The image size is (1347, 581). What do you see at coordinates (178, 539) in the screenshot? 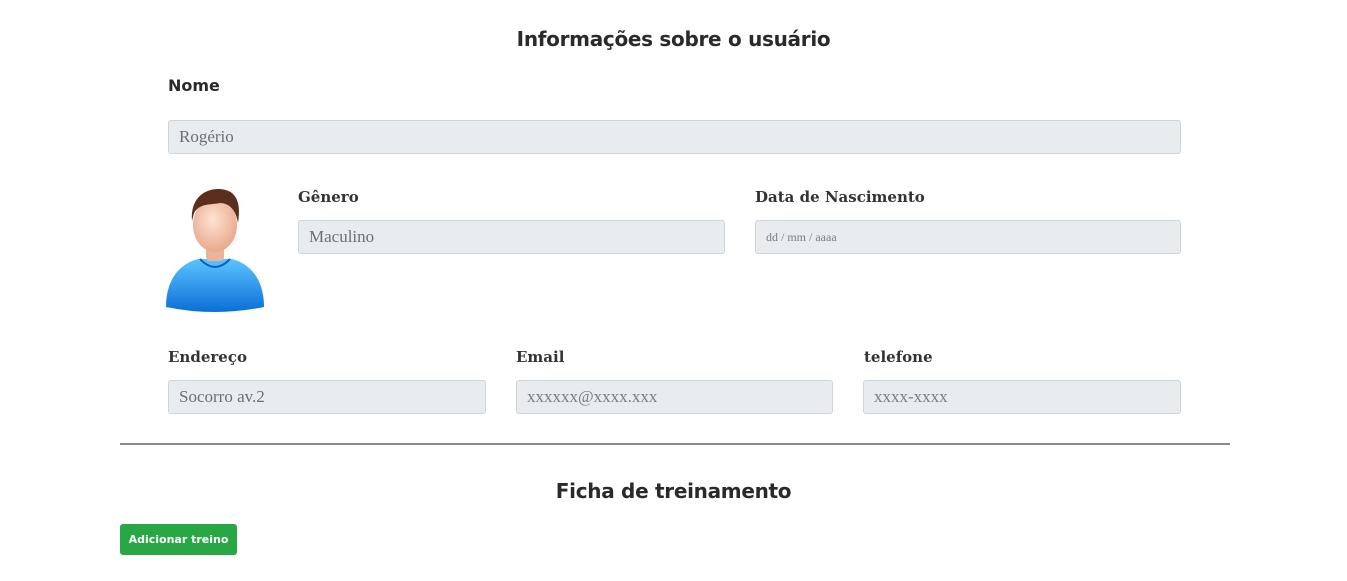
I see `add-training-button: Adicionar treino` at bounding box center [178, 539].